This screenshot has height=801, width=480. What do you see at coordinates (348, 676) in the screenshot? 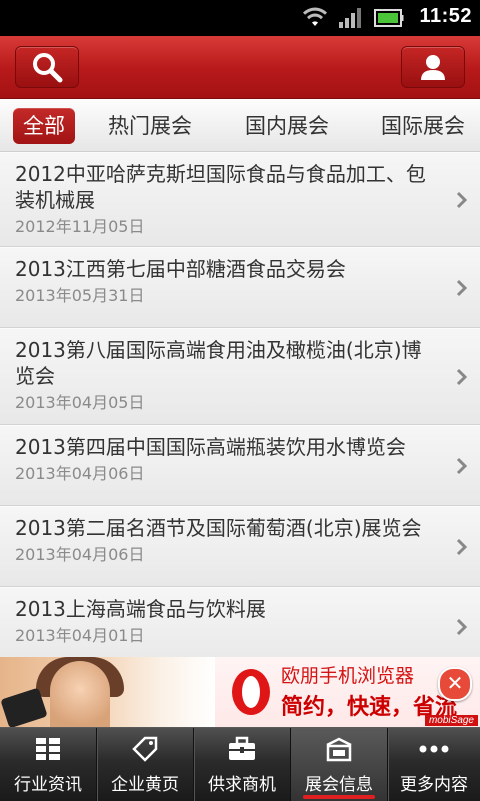
I see `ad-title: 欧朋手机浏览器` at bounding box center [348, 676].